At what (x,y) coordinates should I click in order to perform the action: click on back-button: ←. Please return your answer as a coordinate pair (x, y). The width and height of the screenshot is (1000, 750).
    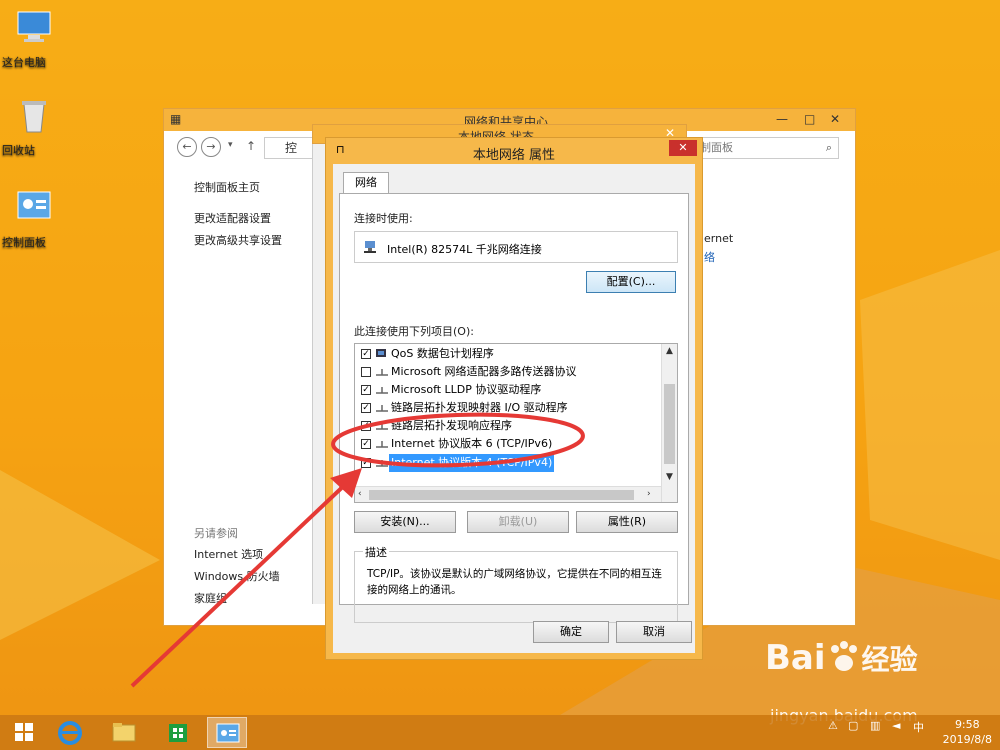
    Looking at the image, I should click on (187, 147).